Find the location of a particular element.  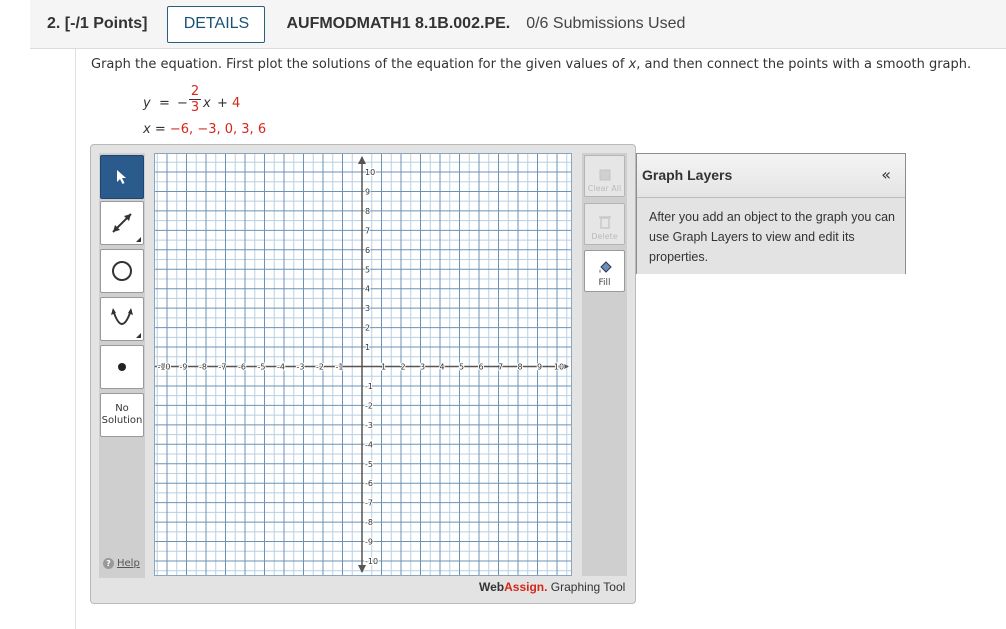

assignment-code: AUFMODMATH1 8.1B.002.PE. is located at coordinates (398, 23).